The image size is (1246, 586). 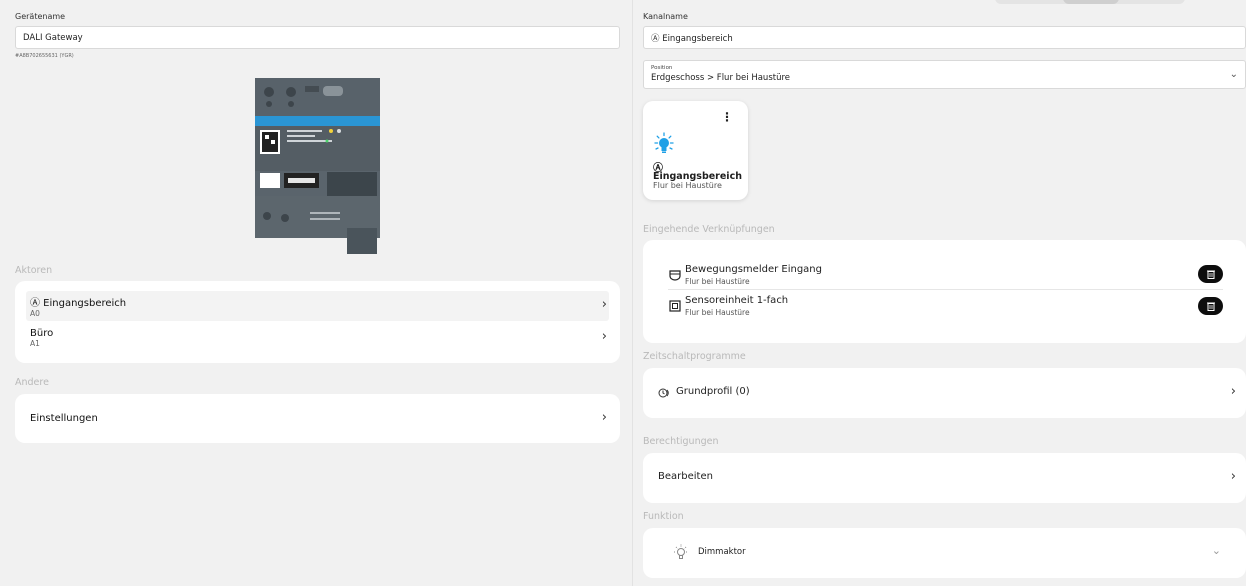 What do you see at coordinates (53, 37) in the screenshot?
I see `device-name-value: DALI Gateway` at bounding box center [53, 37].